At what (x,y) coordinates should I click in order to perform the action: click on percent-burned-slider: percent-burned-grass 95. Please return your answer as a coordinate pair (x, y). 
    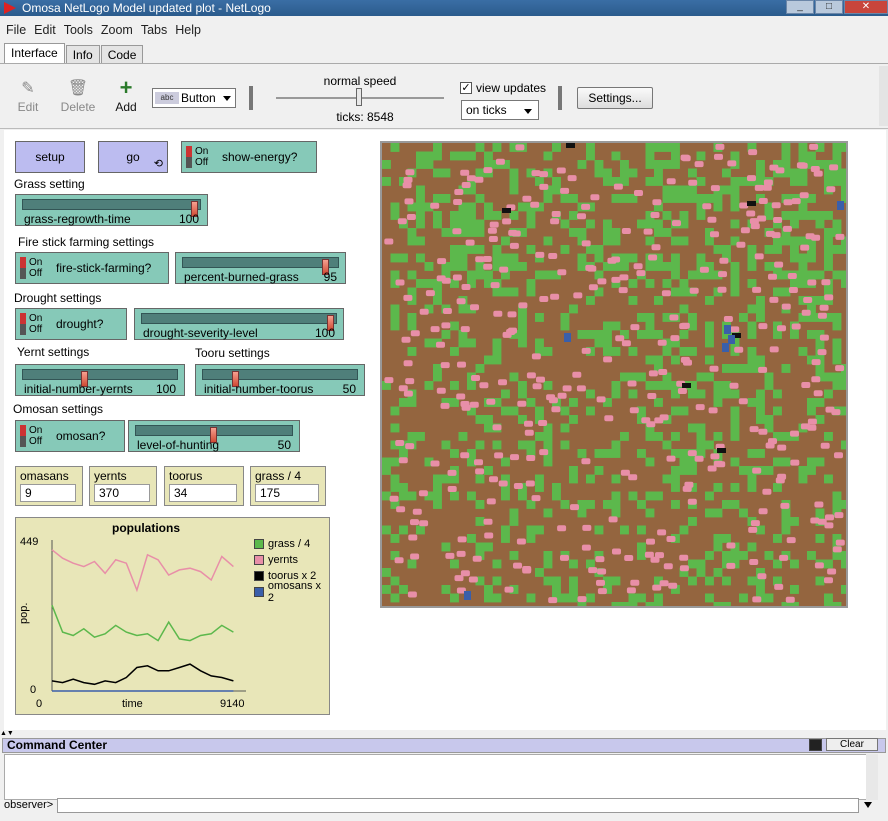
    Looking at the image, I should click on (260, 268).